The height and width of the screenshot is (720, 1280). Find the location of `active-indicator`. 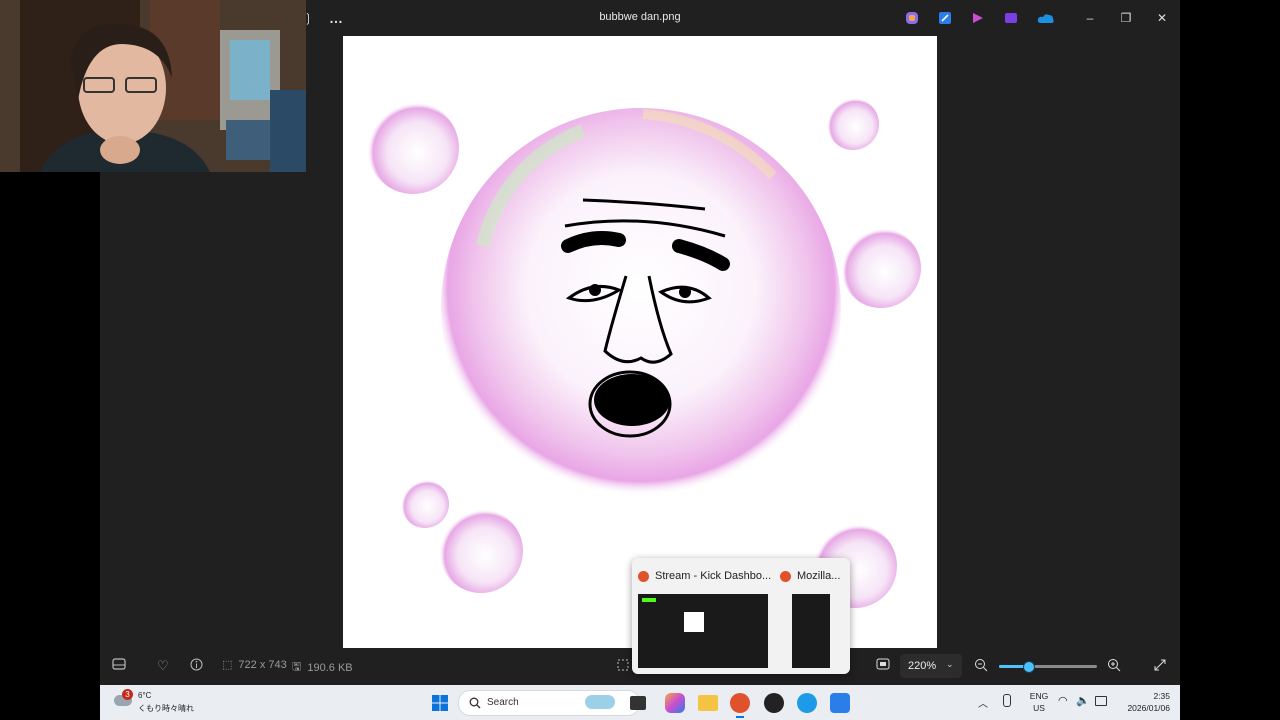

active-indicator is located at coordinates (740, 717).